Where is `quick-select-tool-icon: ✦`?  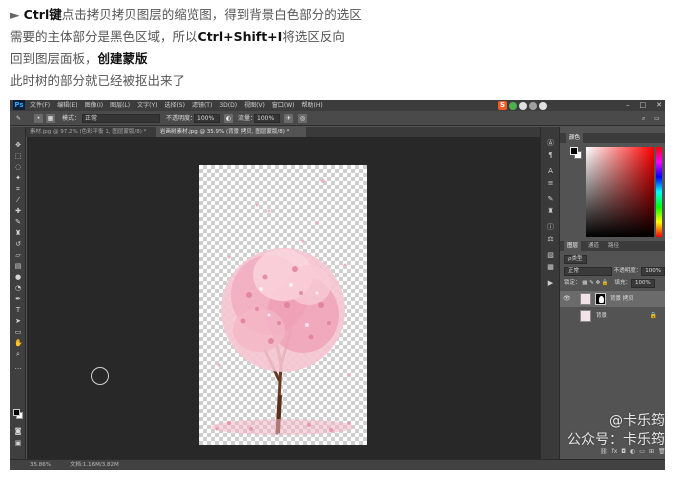 quick-select-tool-icon: ✦ is located at coordinates (18, 178).